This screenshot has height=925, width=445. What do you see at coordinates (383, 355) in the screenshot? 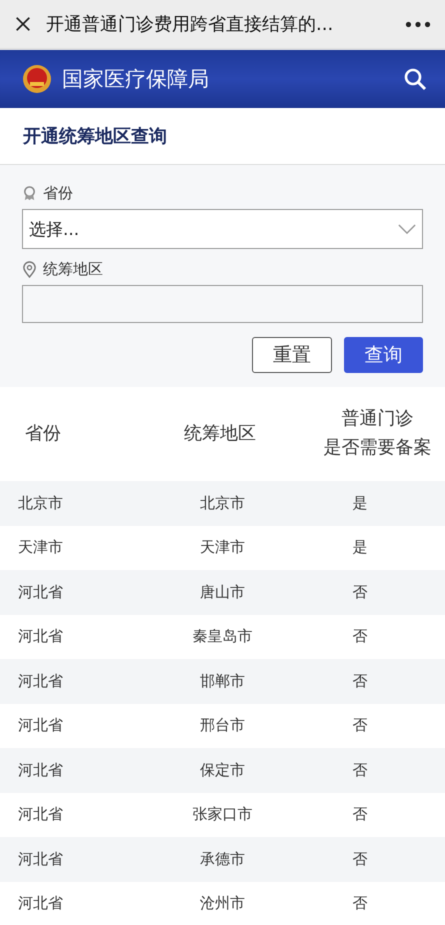
I see `query-button: 查询` at bounding box center [383, 355].